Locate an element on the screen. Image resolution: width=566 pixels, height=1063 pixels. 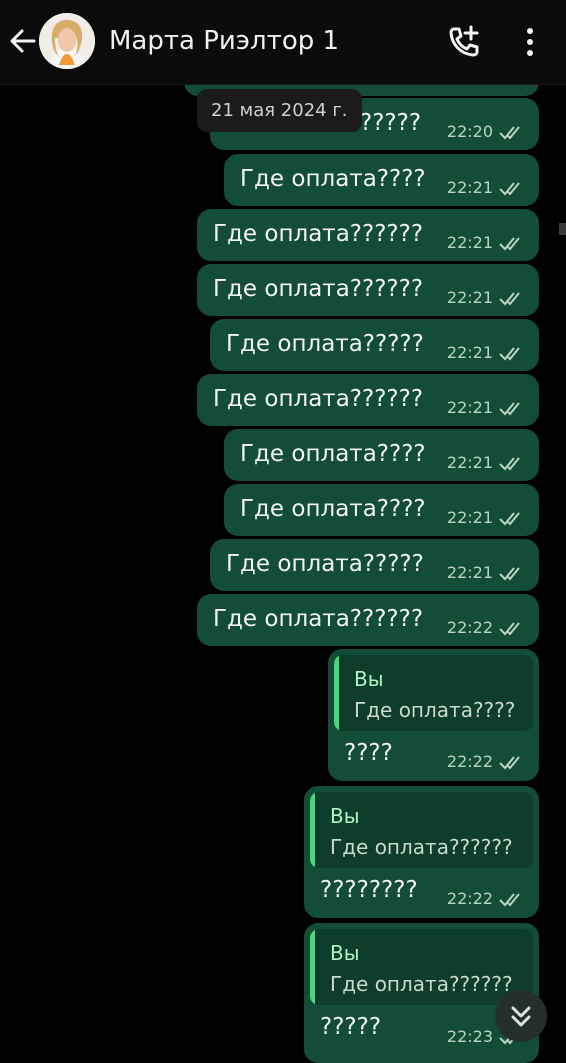
message-time: 22:23 is located at coordinates (469, 1036).